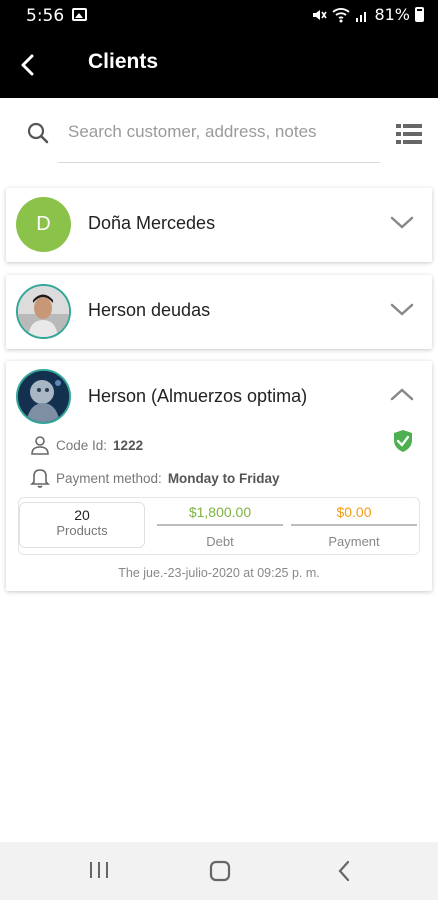 This screenshot has height=900, width=438. What do you see at coordinates (223, 478) in the screenshot?
I see `payment-method-value: Monday to Friday` at bounding box center [223, 478].